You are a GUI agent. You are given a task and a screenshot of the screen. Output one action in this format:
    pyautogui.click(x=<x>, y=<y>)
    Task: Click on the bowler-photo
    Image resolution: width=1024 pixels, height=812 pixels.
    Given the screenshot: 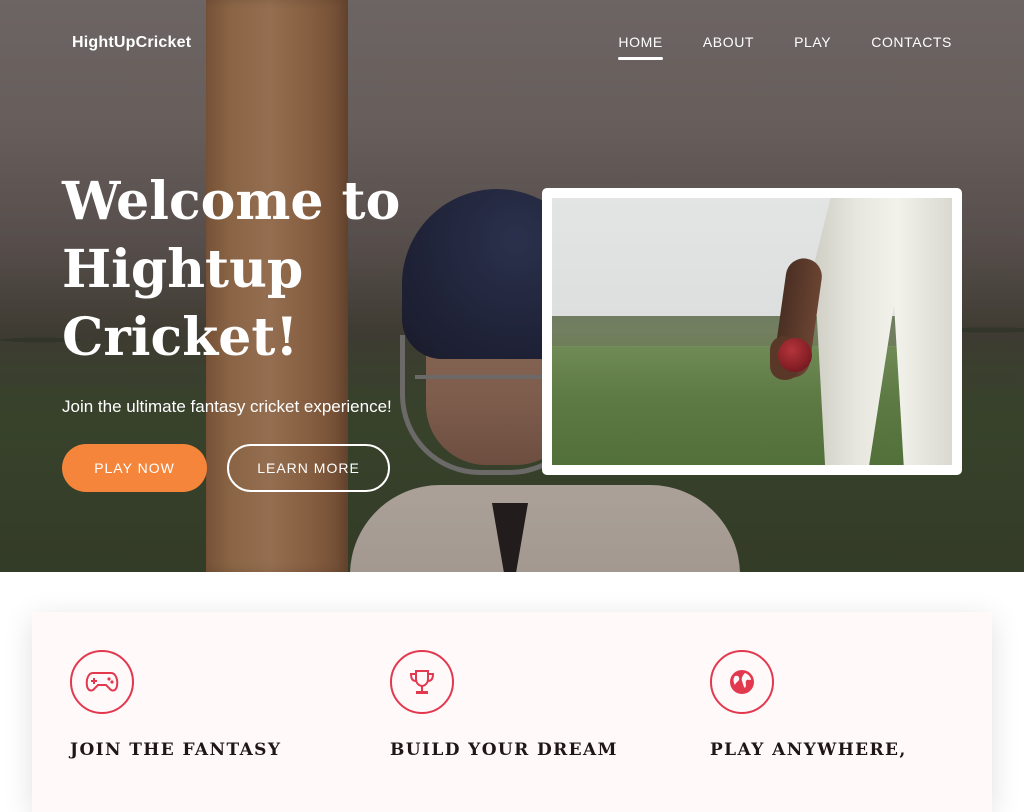 What is the action you would take?
    pyautogui.click(x=752, y=331)
    